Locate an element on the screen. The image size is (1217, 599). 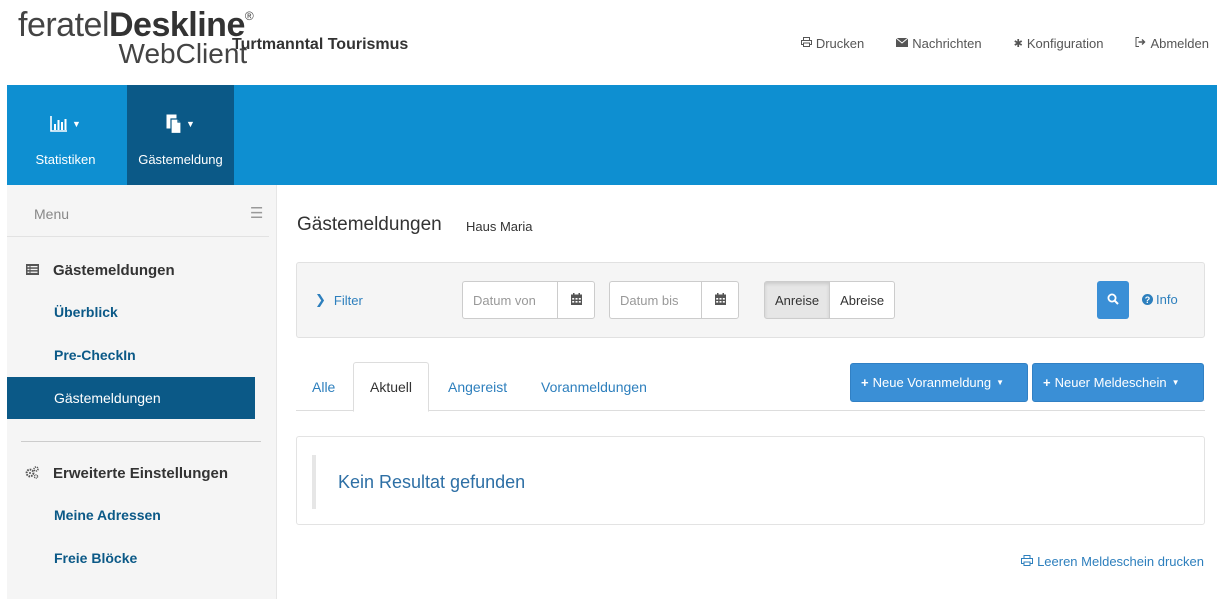
sidebar-divider is located at coordinates (141, 441).